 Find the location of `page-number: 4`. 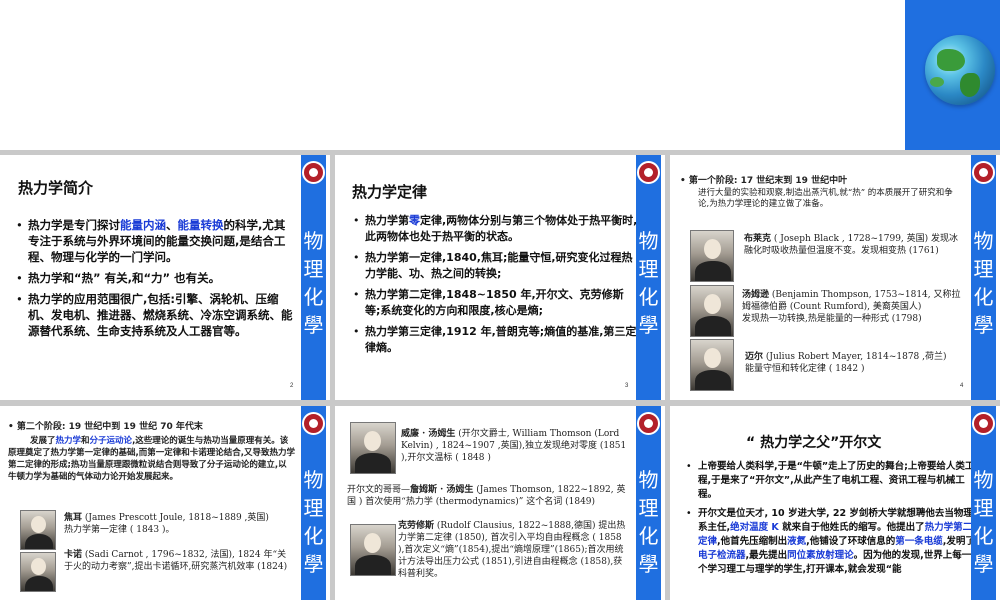

page-number: 4 is located at coordinates (962, 386).